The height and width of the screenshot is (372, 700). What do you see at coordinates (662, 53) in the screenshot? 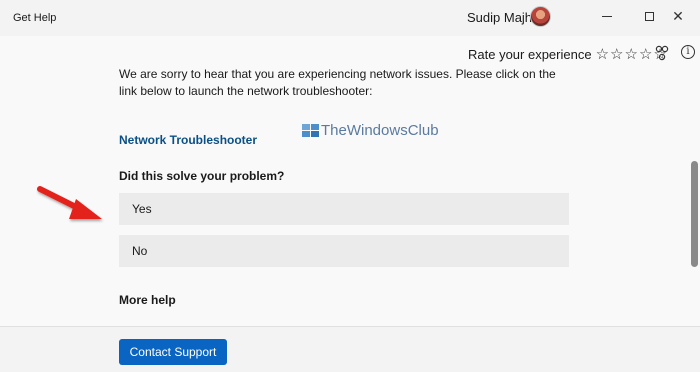
I see `share-icon` at bounding box center [662, 53].